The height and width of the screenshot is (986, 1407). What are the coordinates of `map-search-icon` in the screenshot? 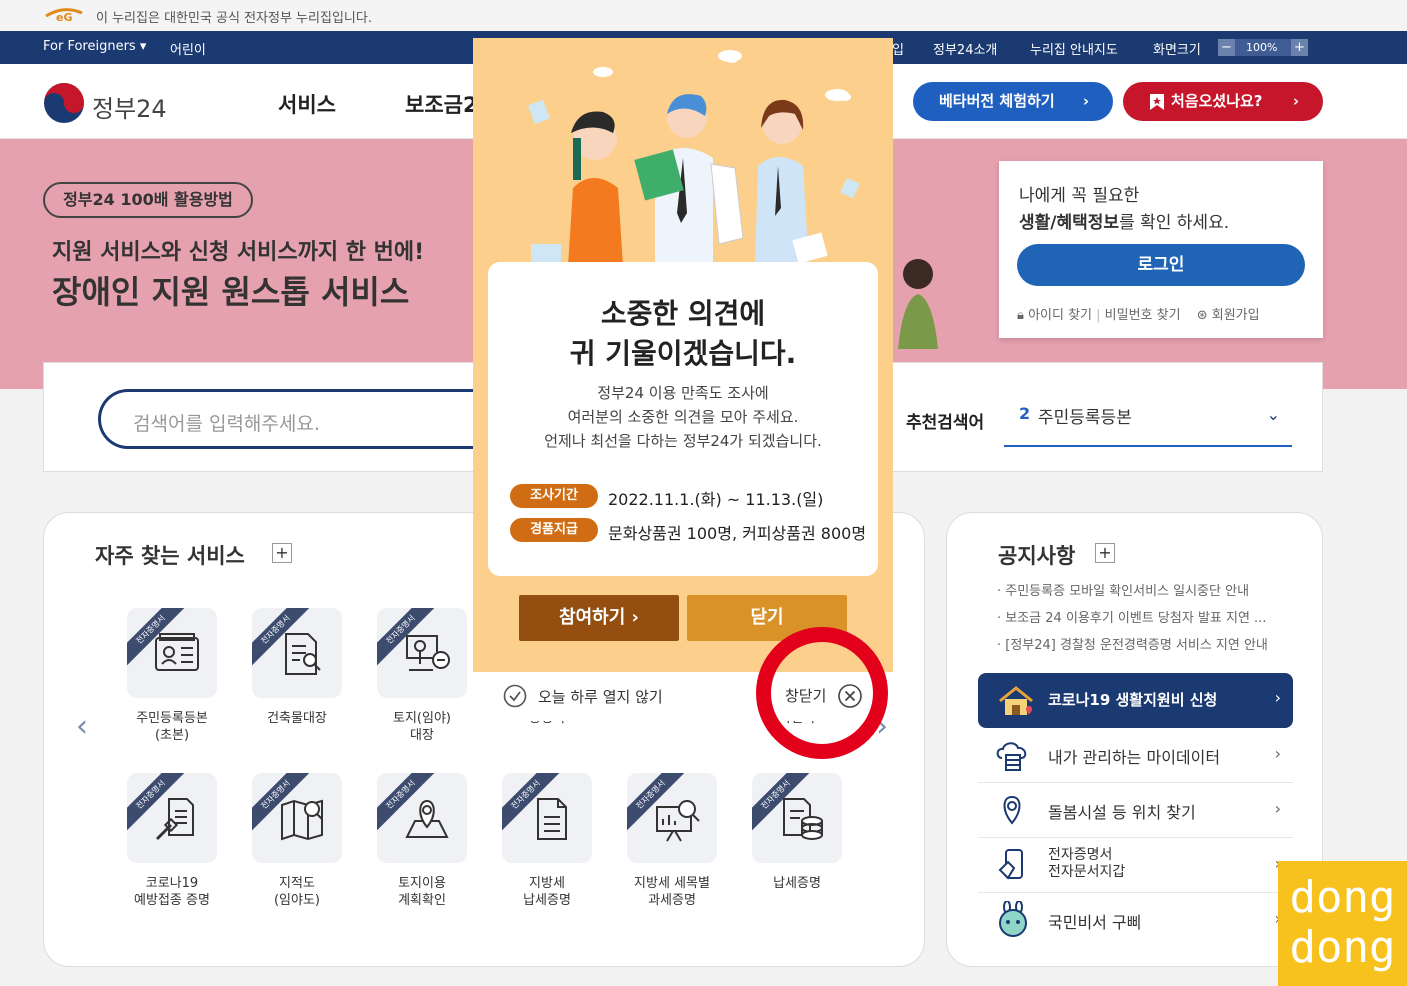 It's located at (302, 820).